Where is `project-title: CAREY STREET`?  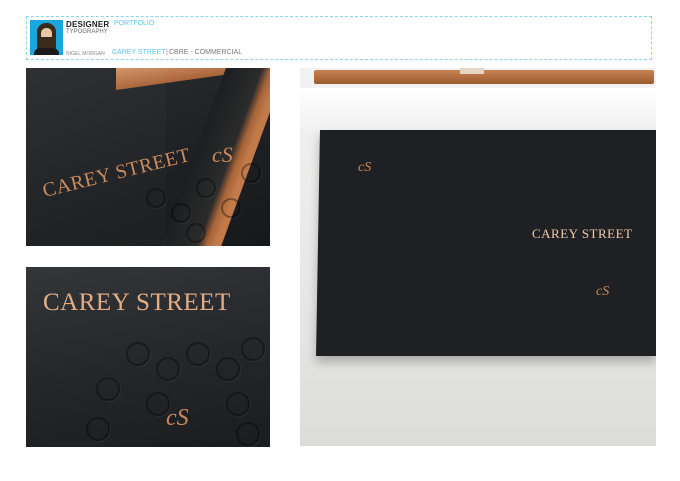 project-title: CAREY STREET is located at coordinates (139, 52).